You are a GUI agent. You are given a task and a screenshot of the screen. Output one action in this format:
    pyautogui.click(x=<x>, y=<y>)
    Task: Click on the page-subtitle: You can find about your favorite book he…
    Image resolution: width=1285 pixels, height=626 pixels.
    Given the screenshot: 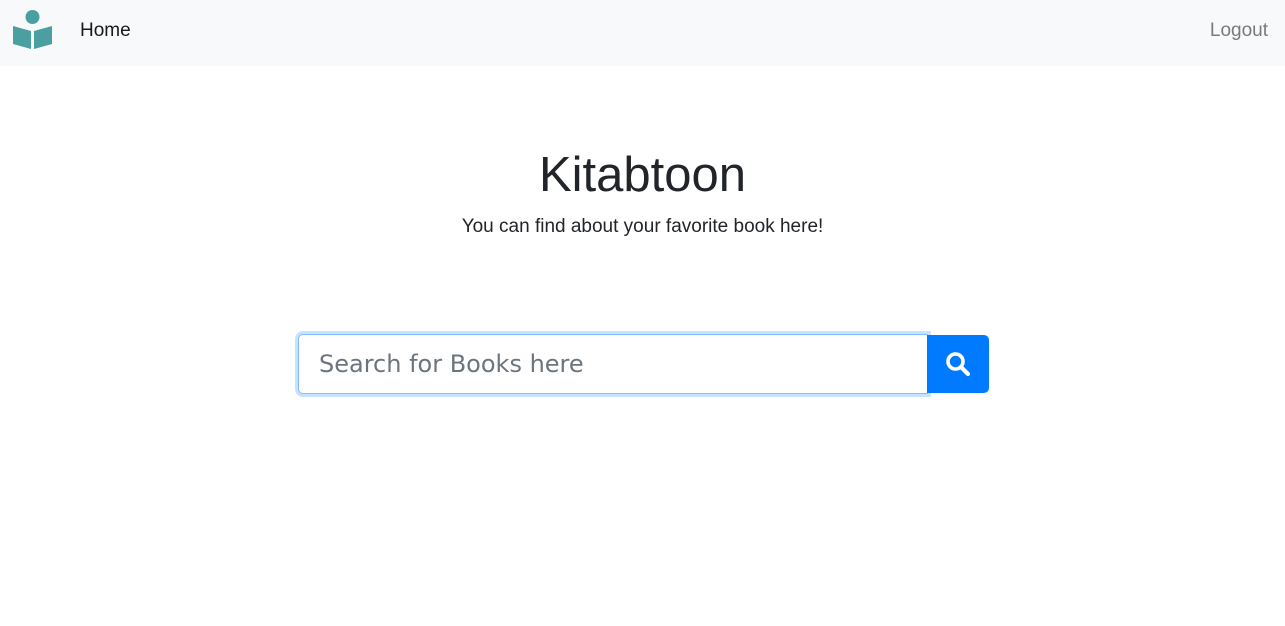 What is the action you would take?
    pyautogui.click(x=642, y=226)
    